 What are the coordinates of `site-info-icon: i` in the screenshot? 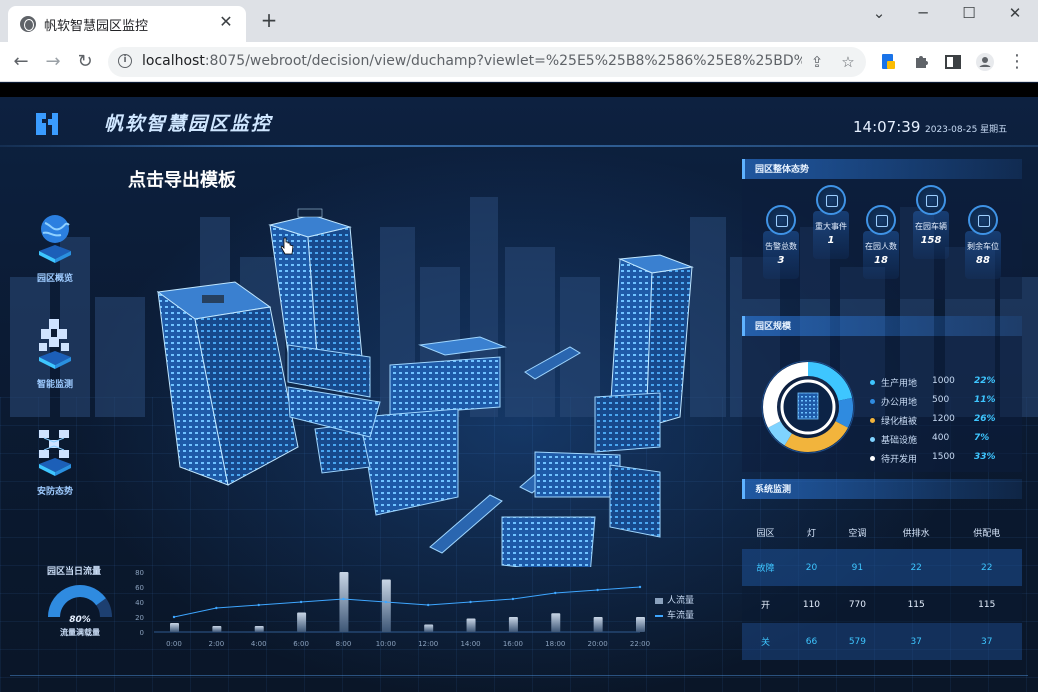 It's located at (125, 61).